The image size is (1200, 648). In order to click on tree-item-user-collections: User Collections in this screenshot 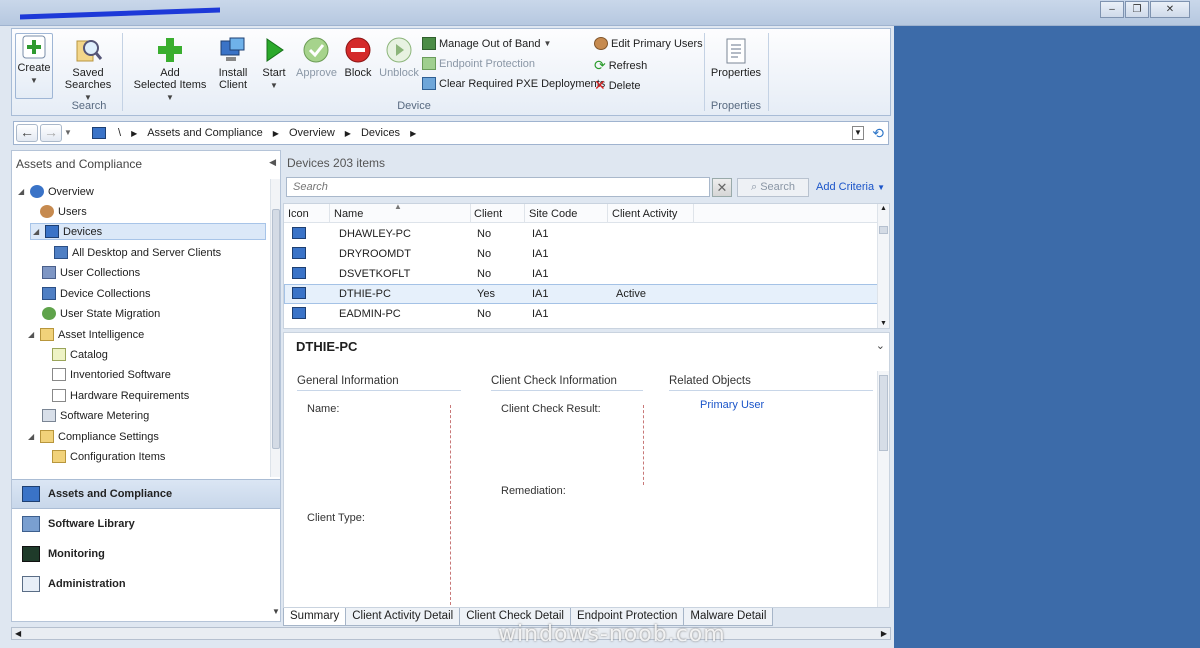, I will do `click(91, 272)`.